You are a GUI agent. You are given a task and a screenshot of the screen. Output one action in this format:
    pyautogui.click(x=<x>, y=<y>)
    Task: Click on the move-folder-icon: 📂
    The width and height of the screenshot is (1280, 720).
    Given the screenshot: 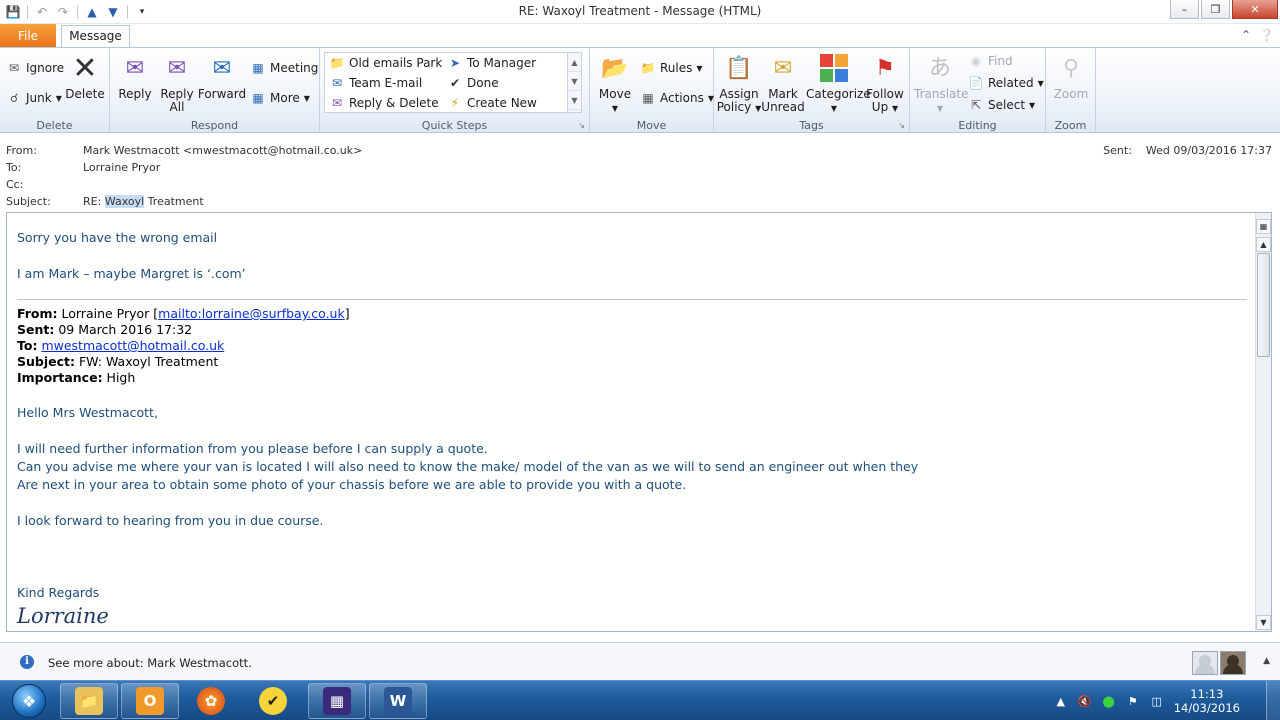 What is the action you would take?
    pyautogui.click(x=615, y=68)
    